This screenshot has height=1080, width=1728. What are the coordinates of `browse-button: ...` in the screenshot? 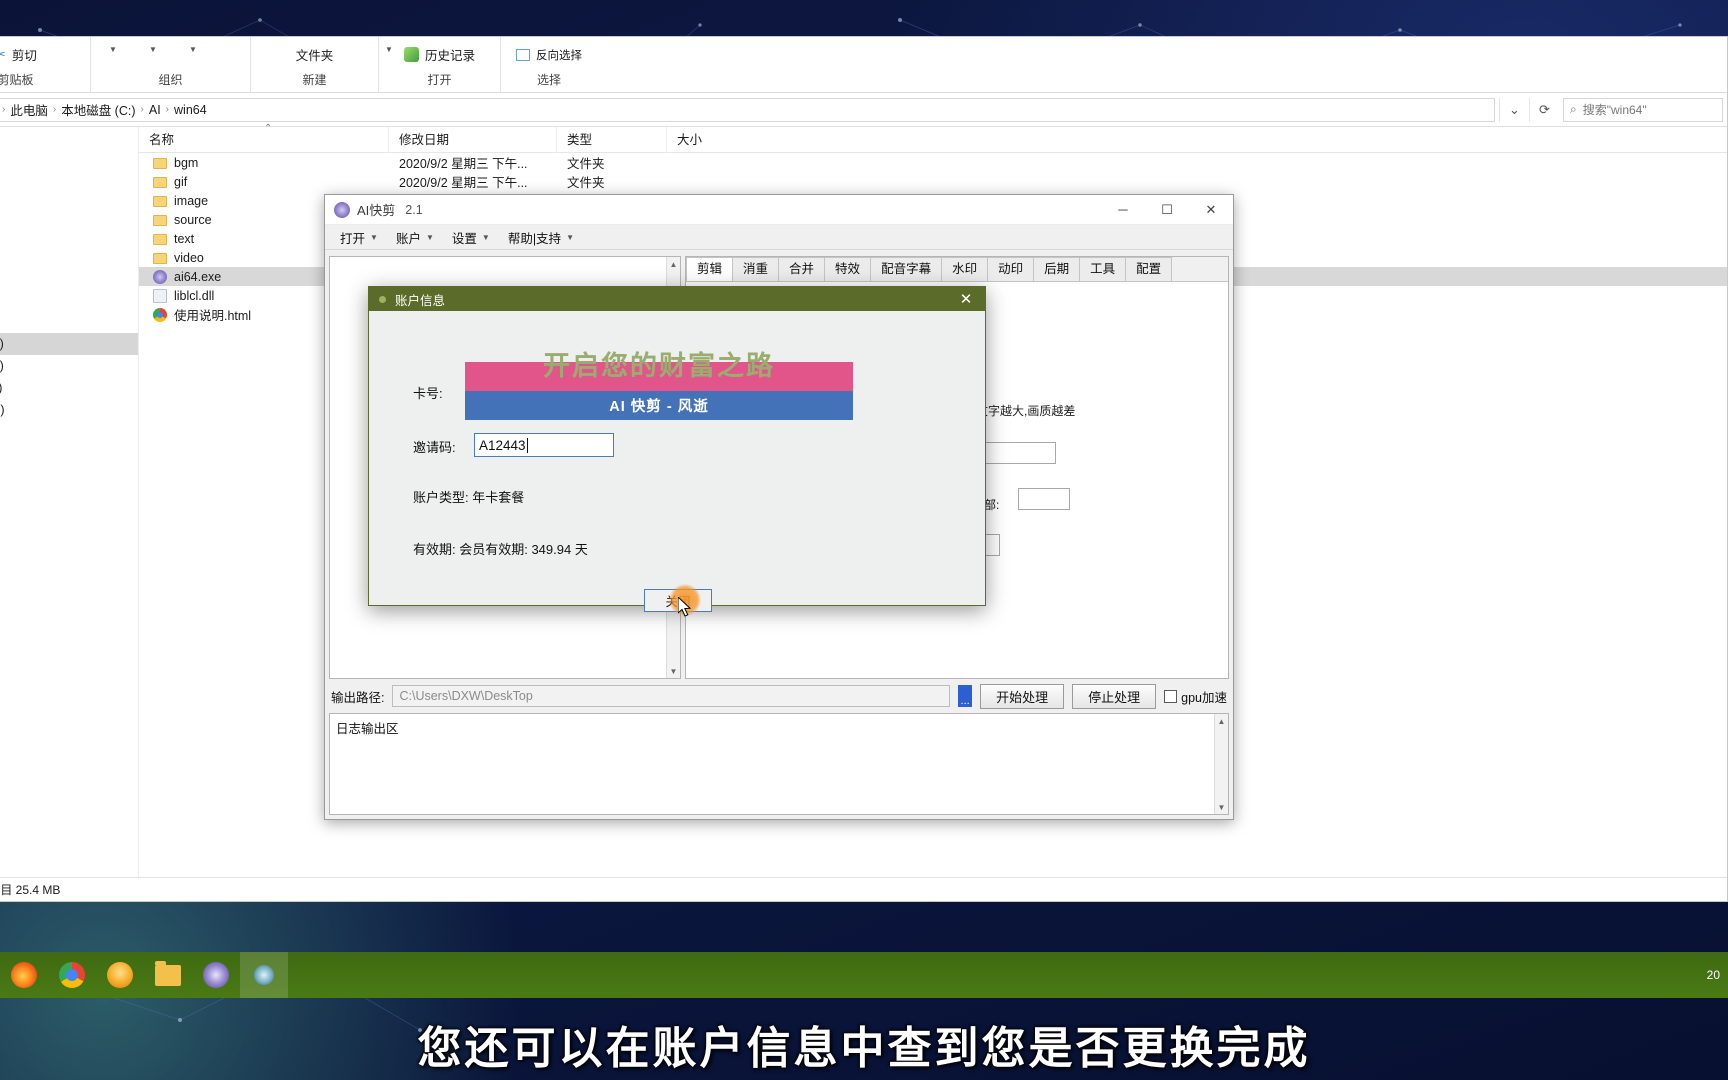 It's located at (965, 696).